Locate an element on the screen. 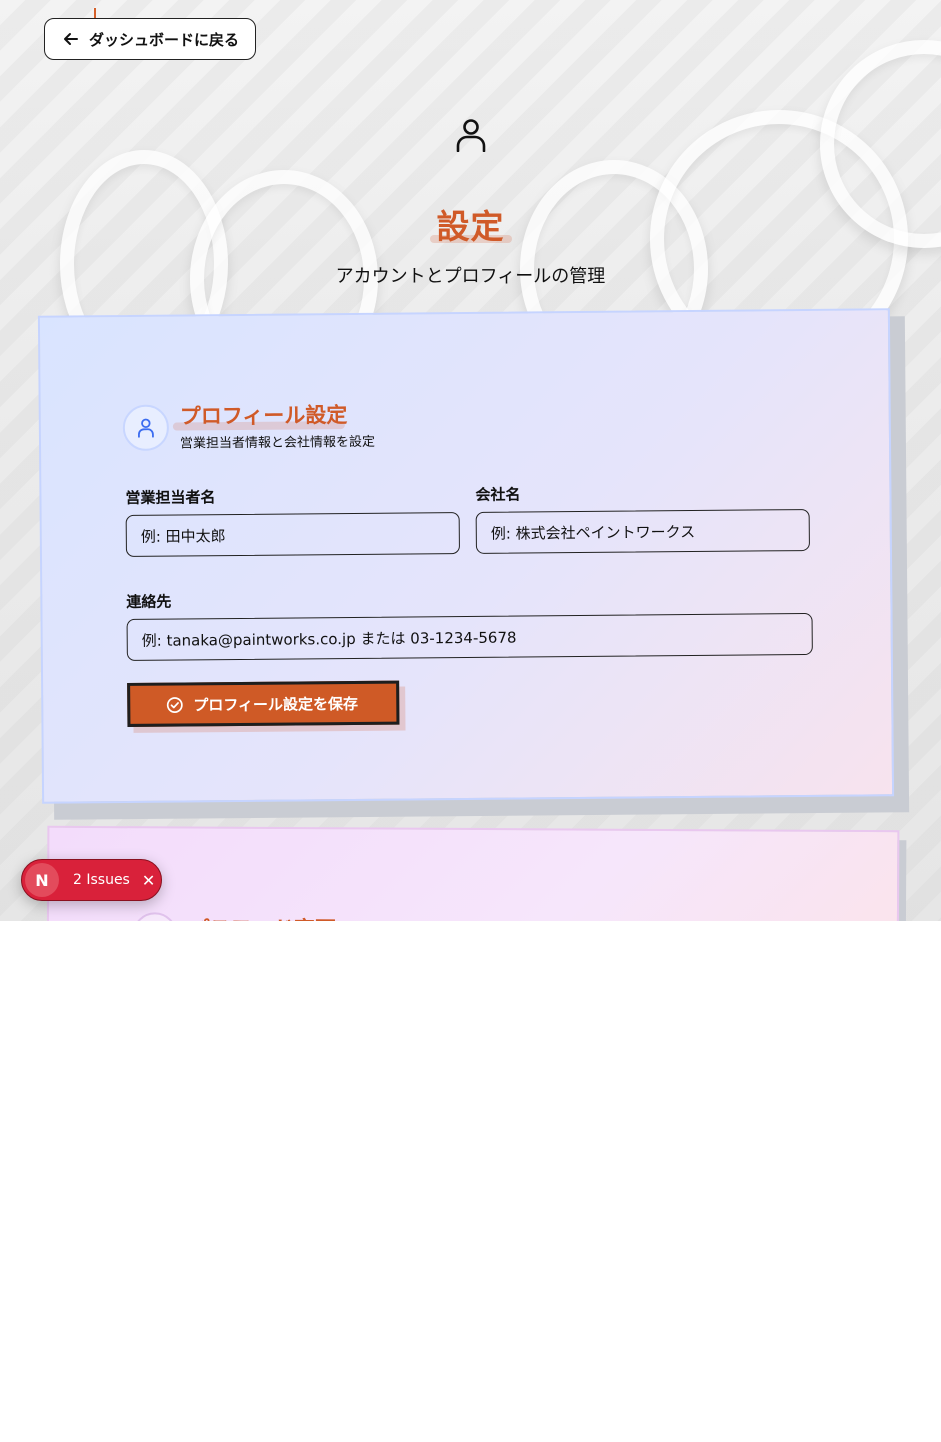 The image size is (941, 1442). company-name-input: 例: 株式会社ペイントワークス is located at coordinates (642, 531).